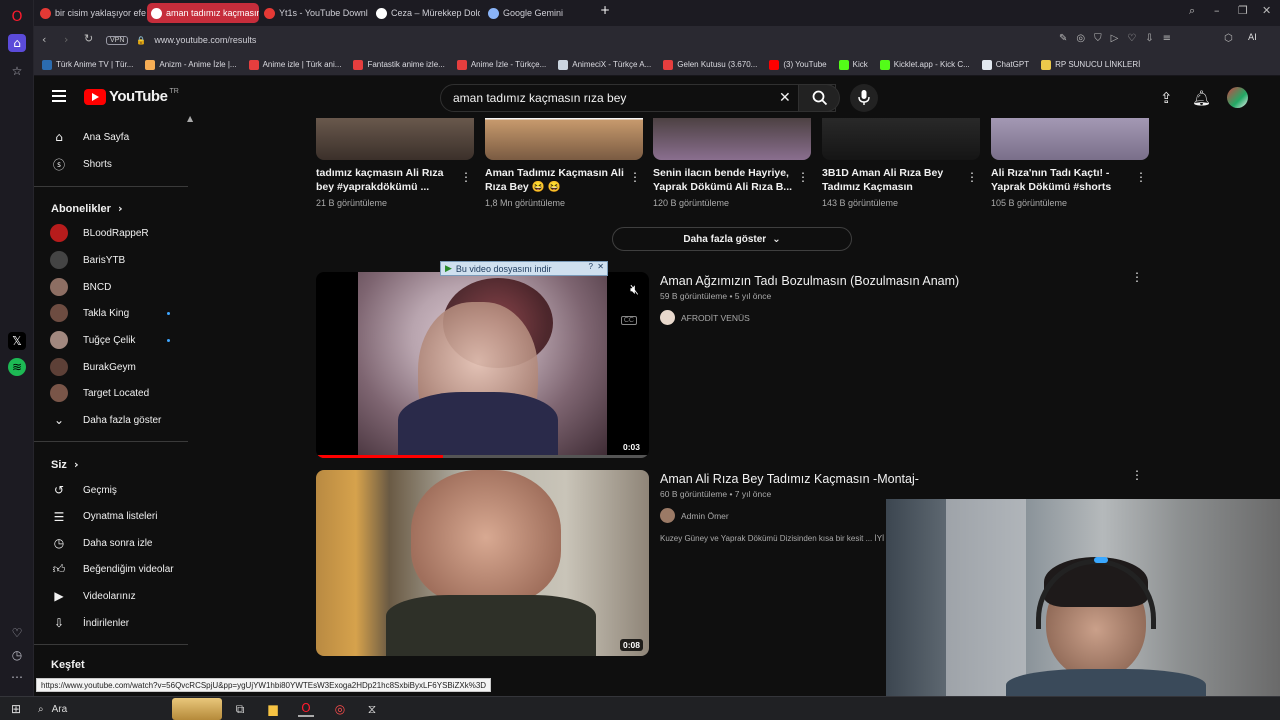  Describe the element at coordinates (426, 13) in the screenshot. I see `tab-3: Ceza – Mürekkep Doldurd` at that location.